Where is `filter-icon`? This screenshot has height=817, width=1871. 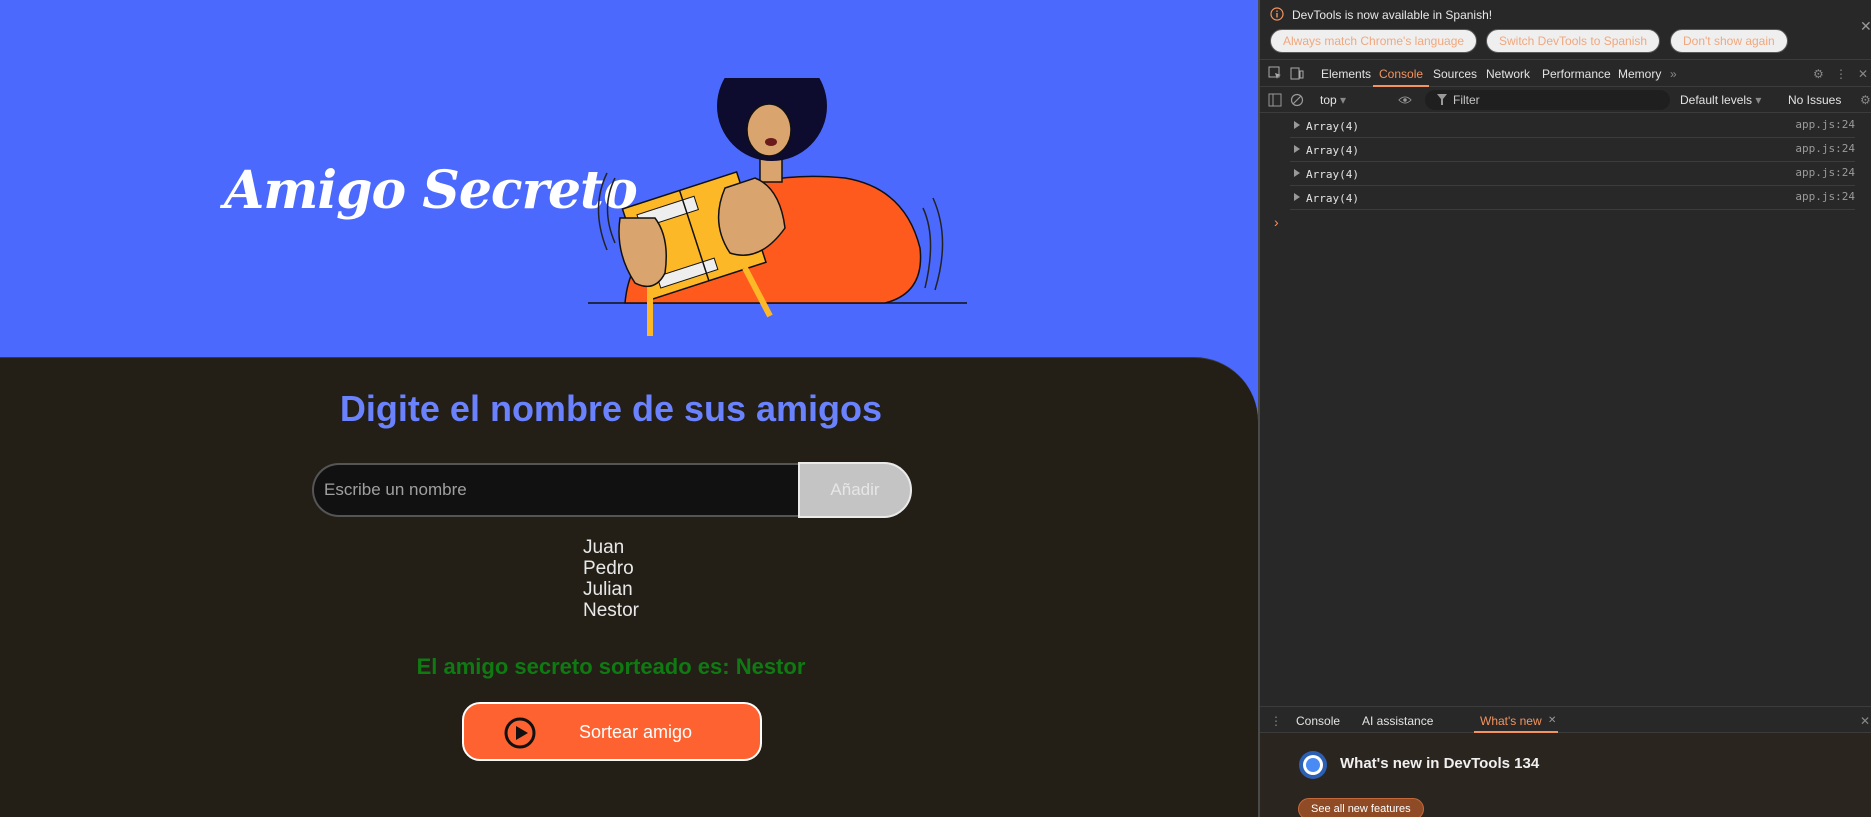 filter-icon is located at coordinates (1442, 99).